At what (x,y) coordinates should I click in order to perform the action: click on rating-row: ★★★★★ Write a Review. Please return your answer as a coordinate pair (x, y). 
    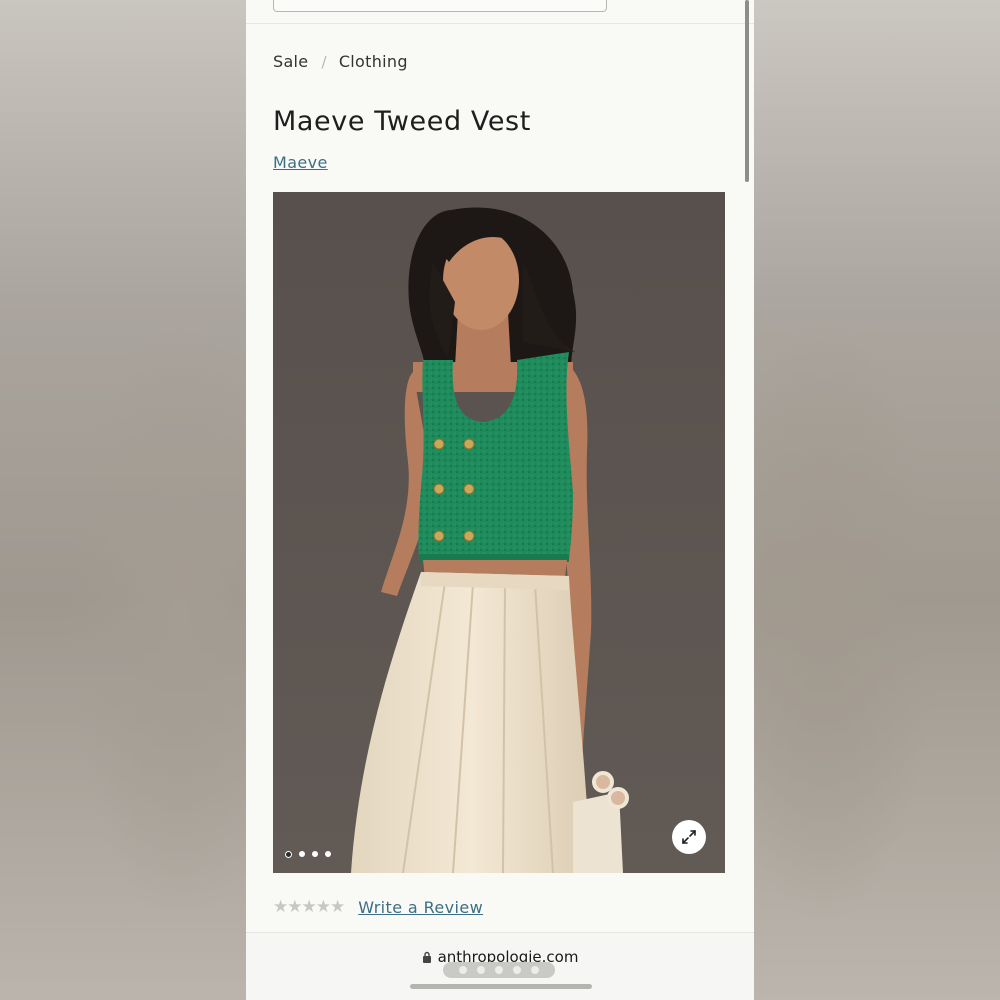
    Looking at the image, I should click on (378, 907).